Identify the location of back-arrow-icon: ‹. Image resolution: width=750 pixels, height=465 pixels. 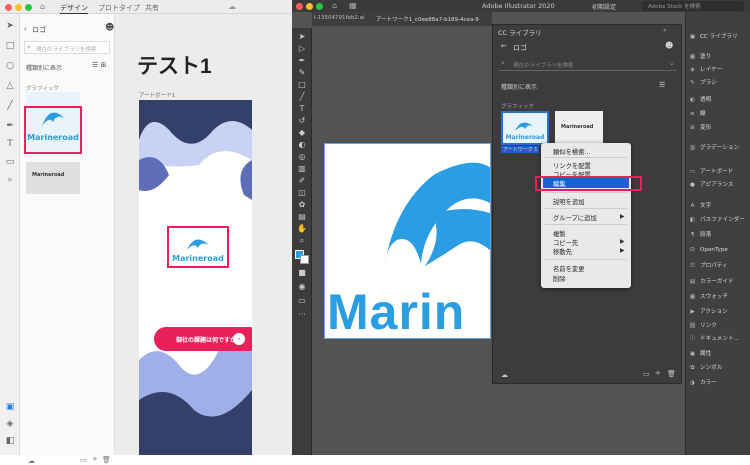
(25, 29).